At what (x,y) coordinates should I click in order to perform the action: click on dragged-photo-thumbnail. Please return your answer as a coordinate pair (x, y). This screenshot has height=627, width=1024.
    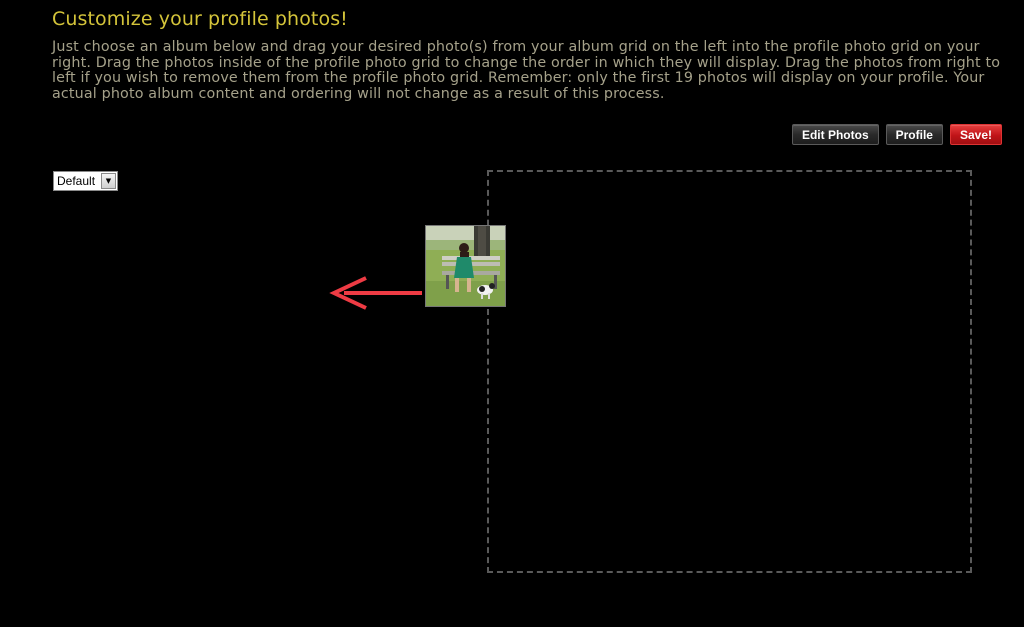
    Looking at the image, I should click on (465, 266).